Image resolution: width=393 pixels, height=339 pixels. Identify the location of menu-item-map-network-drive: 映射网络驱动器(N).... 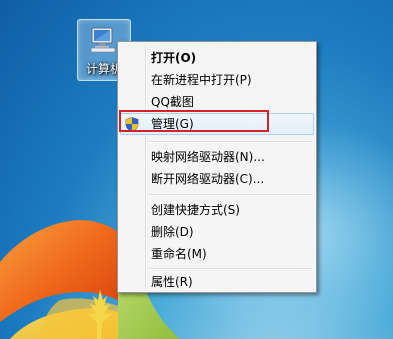
(217, 157).